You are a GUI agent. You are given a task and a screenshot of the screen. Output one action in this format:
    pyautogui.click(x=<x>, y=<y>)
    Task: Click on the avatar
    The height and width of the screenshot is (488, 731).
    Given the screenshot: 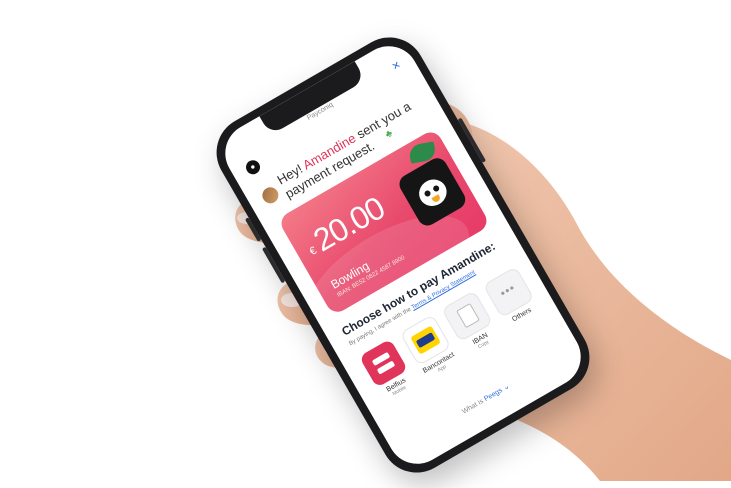 What is the action you would take?
    pyautogui.click(x=270, y=195)
    